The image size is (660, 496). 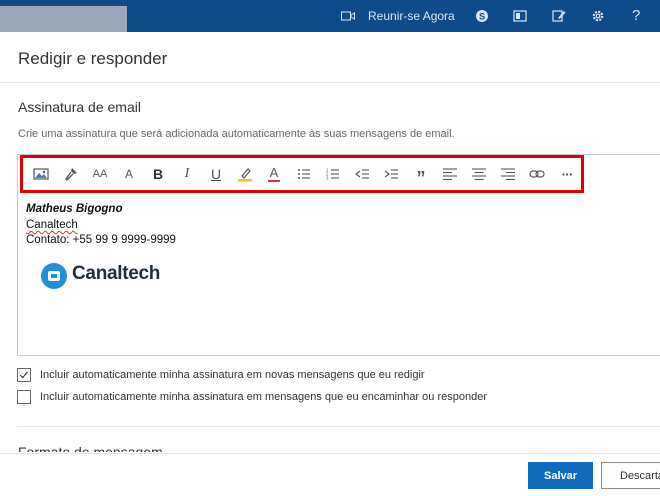 I want to click on discard-button: Descartar, so click(x=630, y=475).